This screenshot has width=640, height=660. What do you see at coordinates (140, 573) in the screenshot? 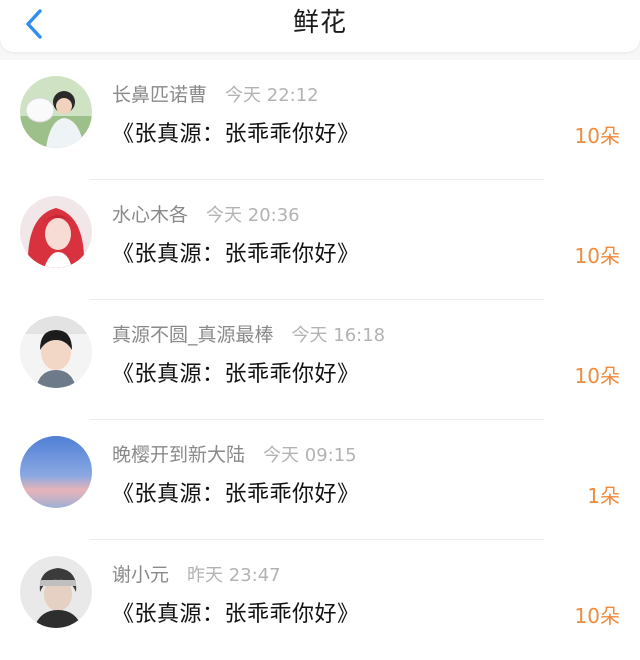
I see `username: 谢小元` at bounding box center [140, 573].